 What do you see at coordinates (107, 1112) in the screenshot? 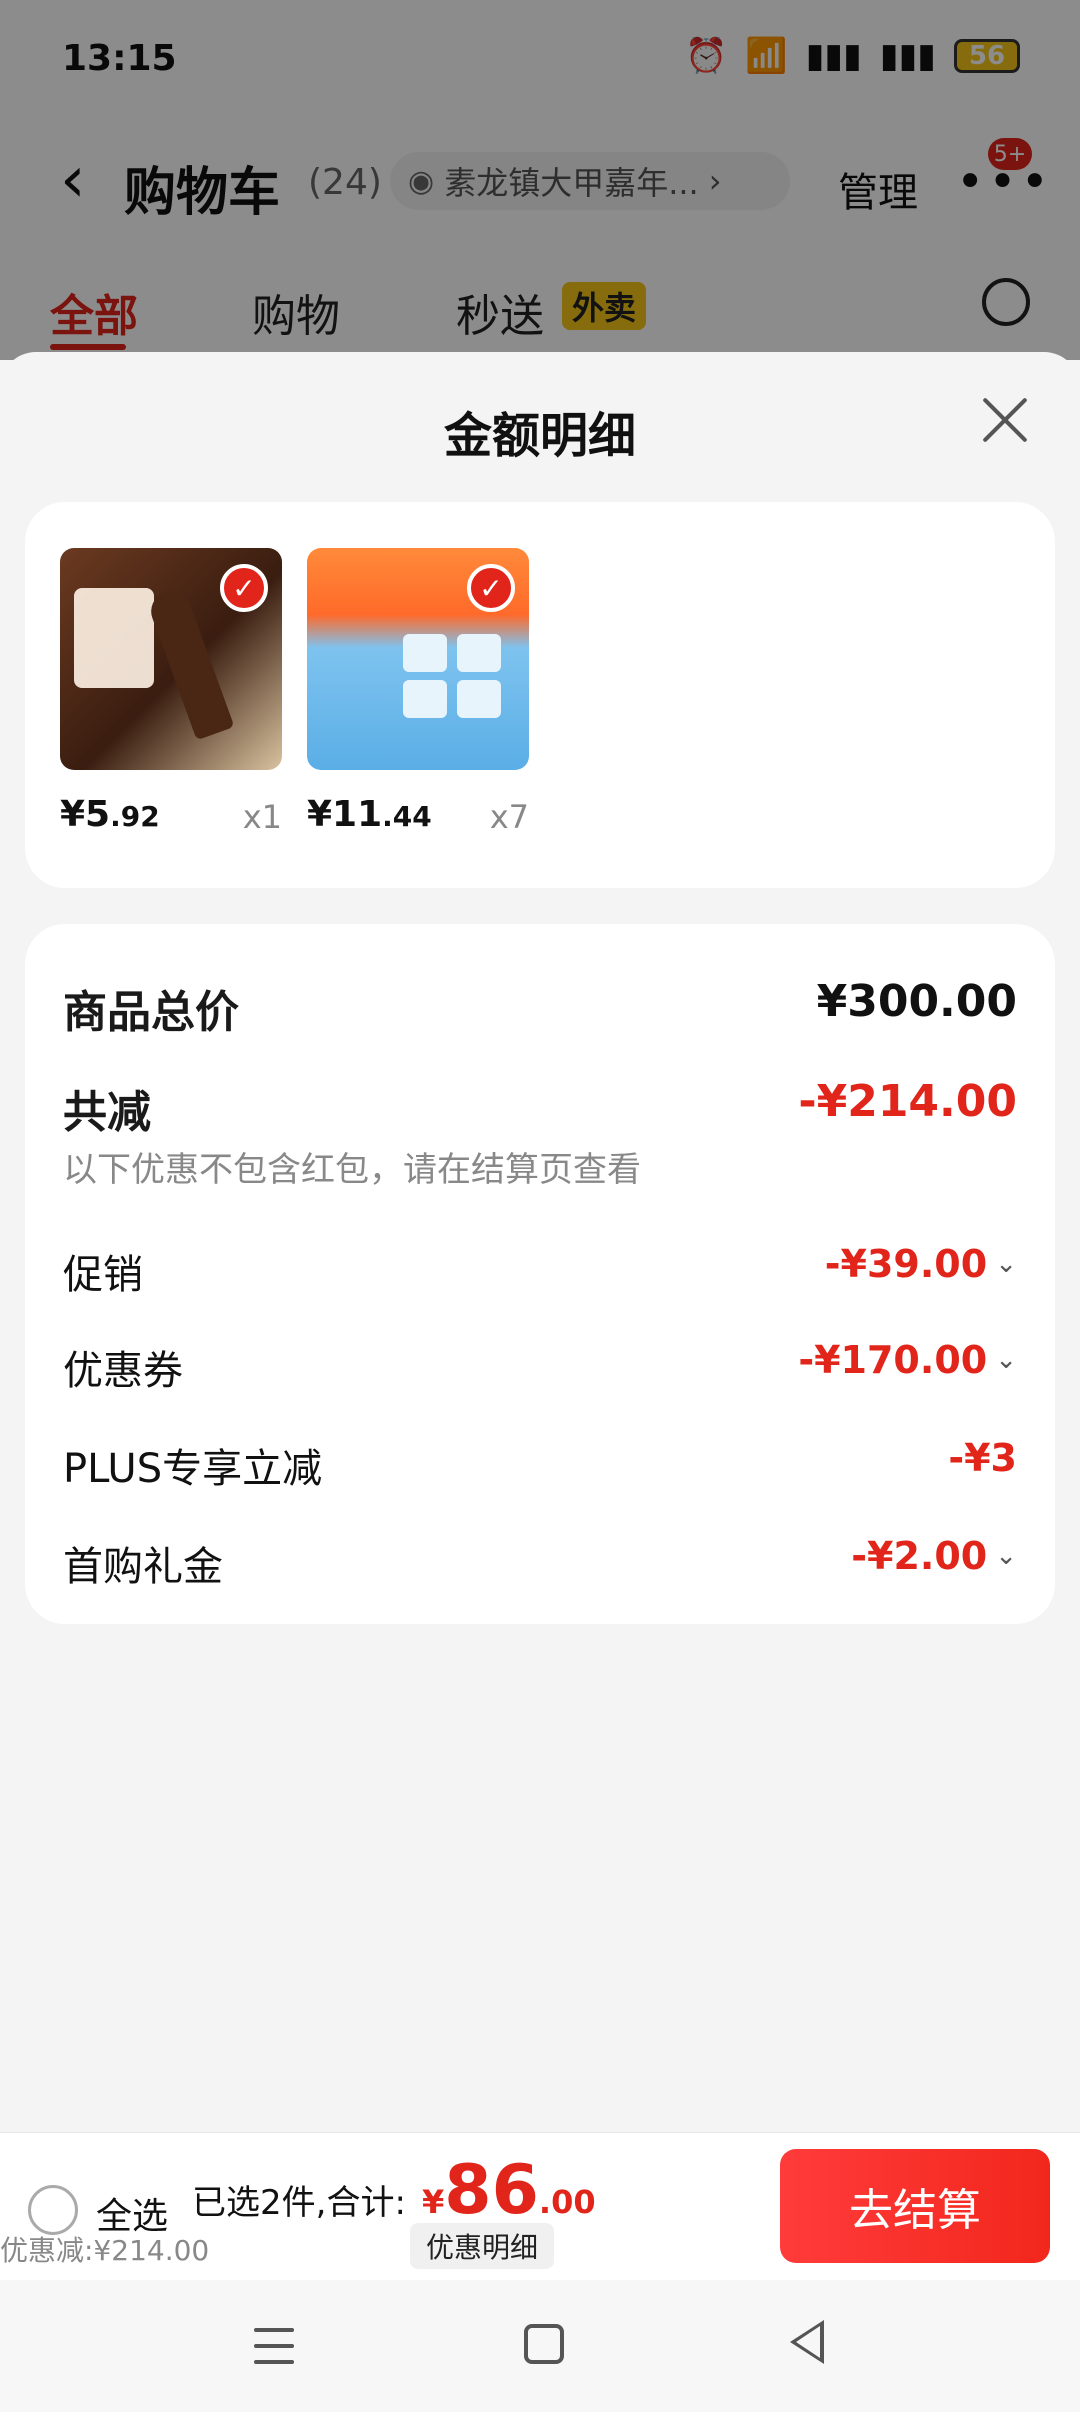
I see `total-reduction-label: 共减` at bounding box center [107, 1112].